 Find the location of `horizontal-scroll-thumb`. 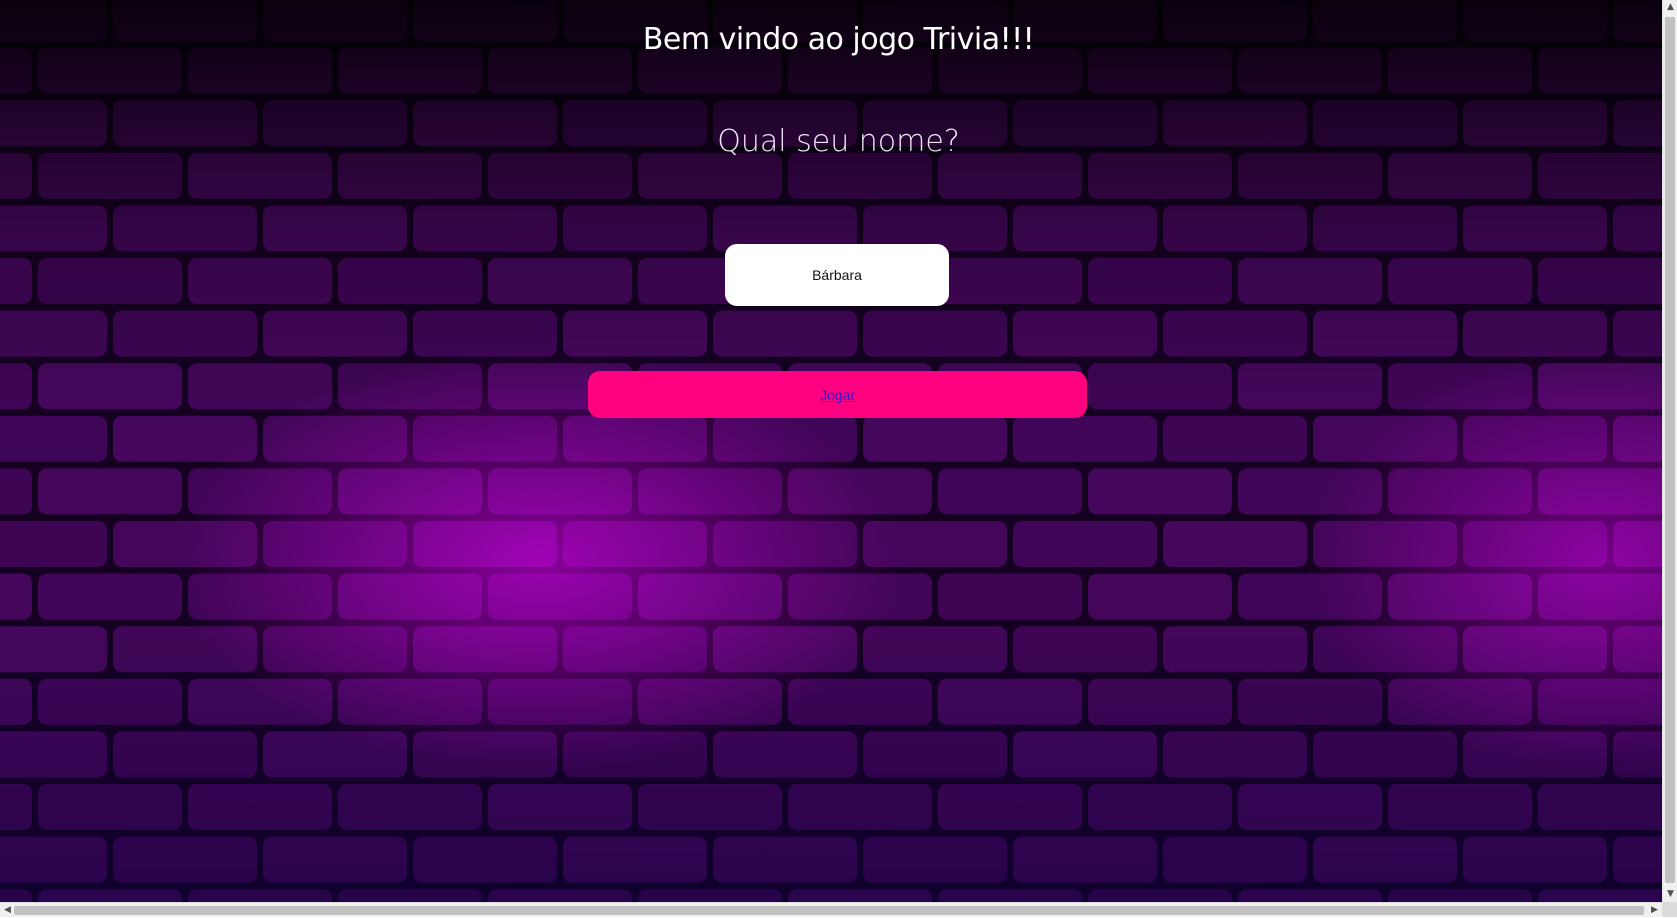

horizontal-scroll-thumb is located at coordinates (829, 910).